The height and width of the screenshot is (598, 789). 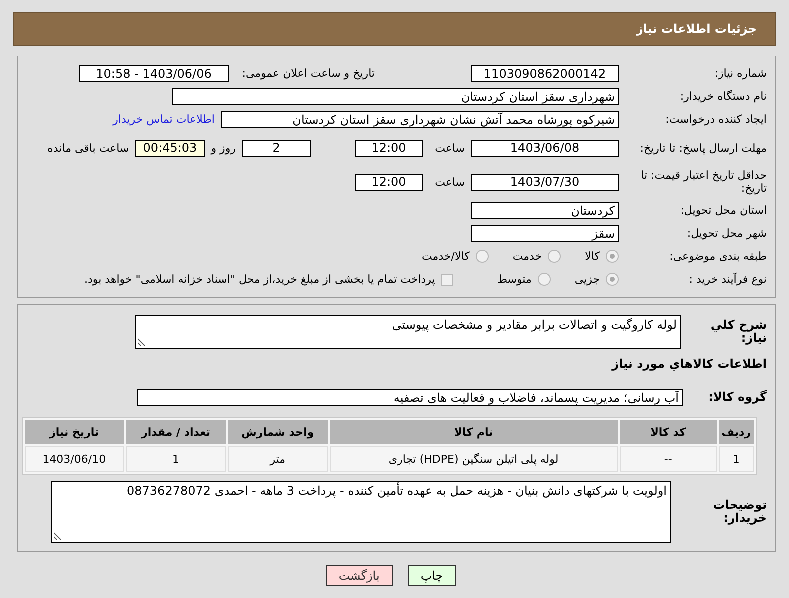 I want to click on radio-label: متوسط, so click(x=514, y=279).